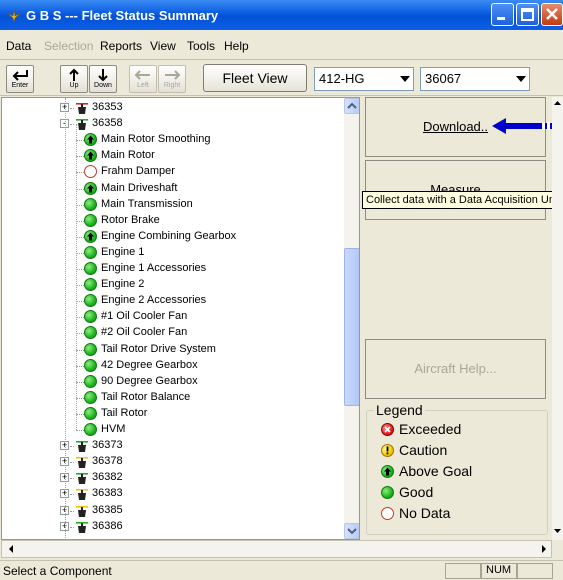 The image size is (563, 580). I want to click on component-node: Tail Rotor, so click(172, 414).